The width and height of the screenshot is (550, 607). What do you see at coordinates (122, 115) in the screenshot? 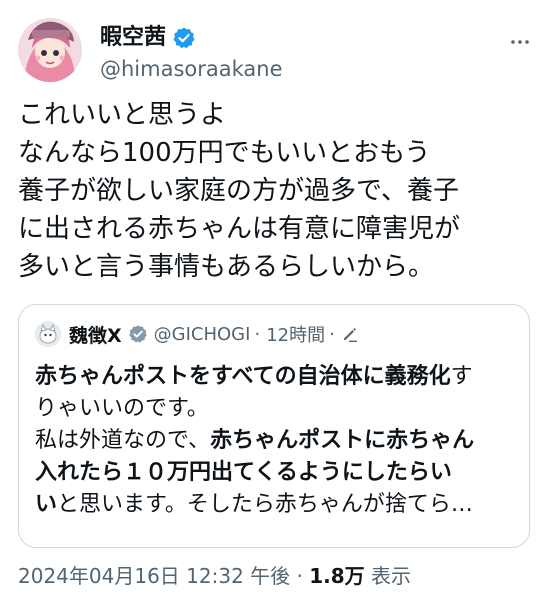
I see `post-text-line: これいいと思うよ` at bounding box center [122, 115].